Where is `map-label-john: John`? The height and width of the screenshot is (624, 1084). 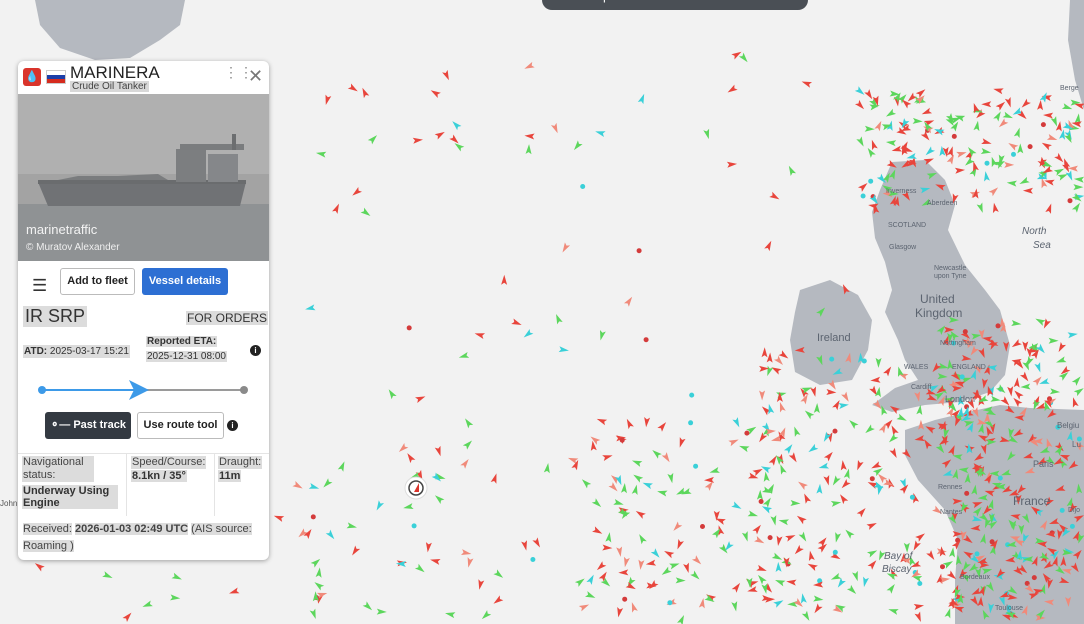 map-label-john: John is located at coordinates (9, 503).